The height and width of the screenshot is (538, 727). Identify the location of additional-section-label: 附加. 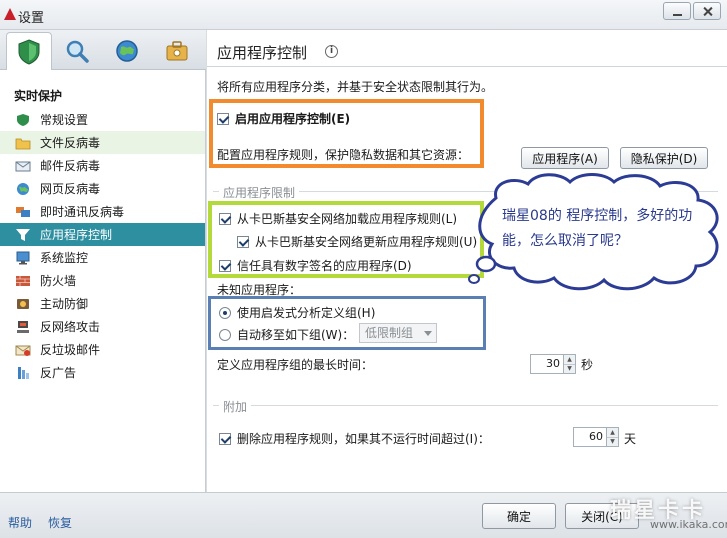
(235, 406).